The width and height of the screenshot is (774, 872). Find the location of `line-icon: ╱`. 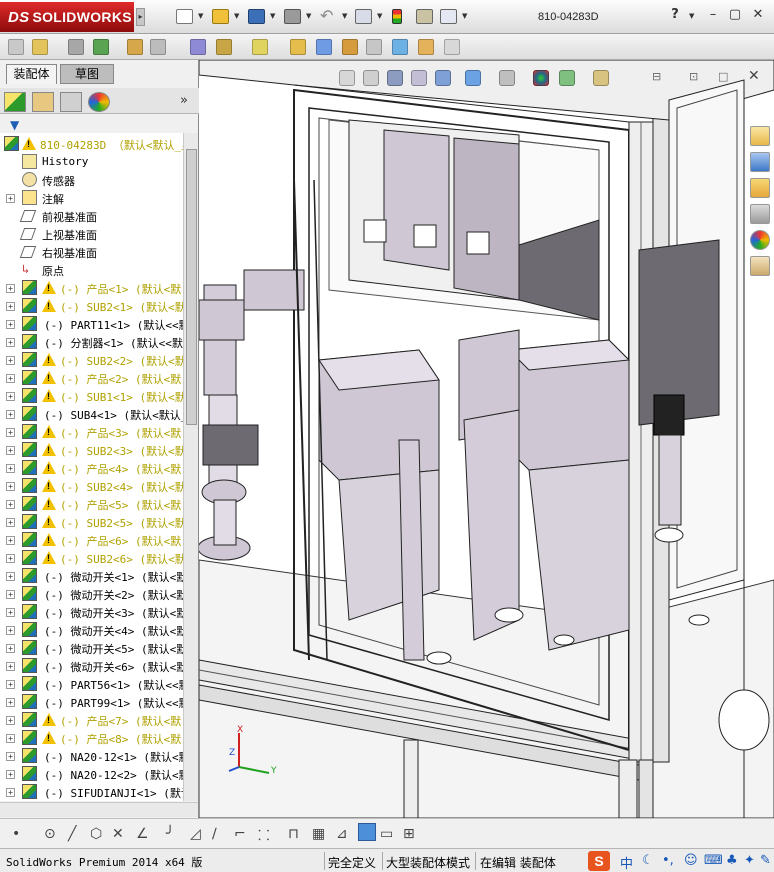

line-icon: ╱ is located at coordinates (72, 834).